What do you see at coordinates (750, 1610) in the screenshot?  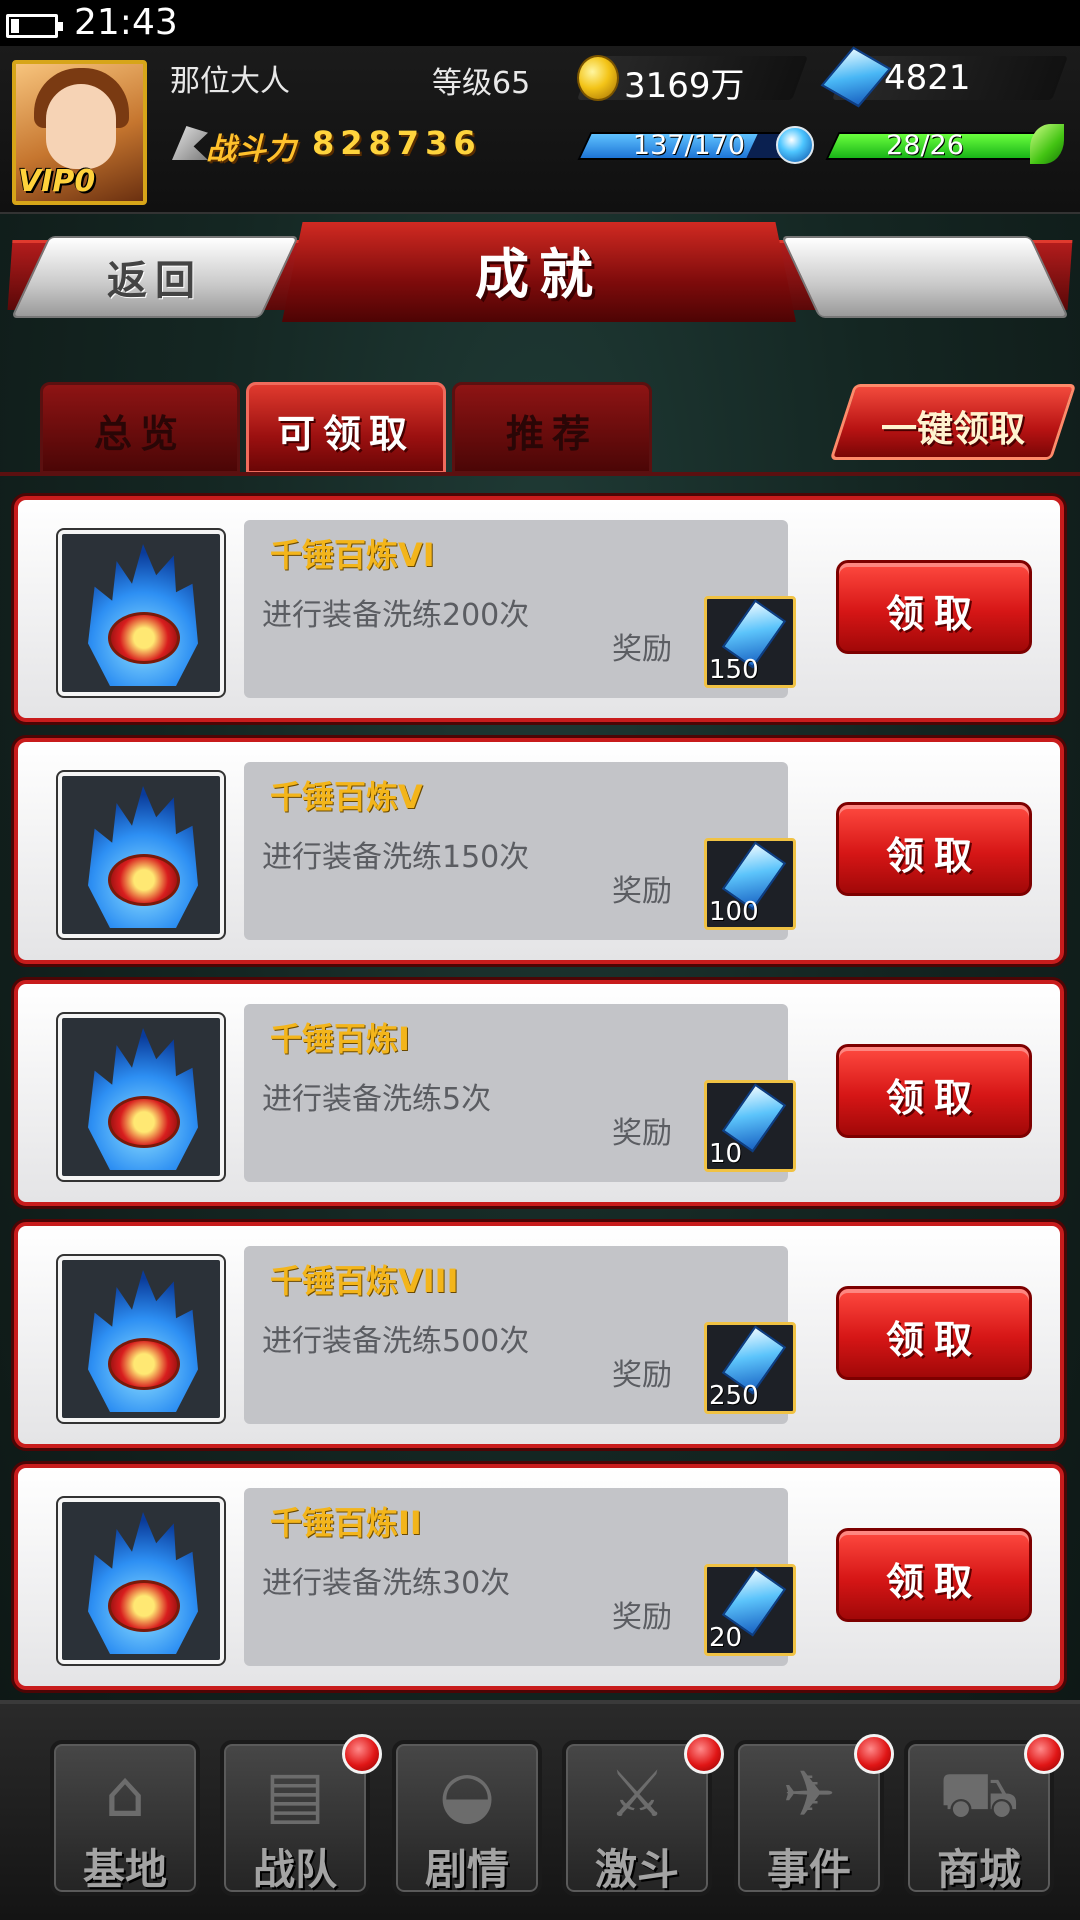 I see `reward-box: 20` at bounding box center [750, 1610].